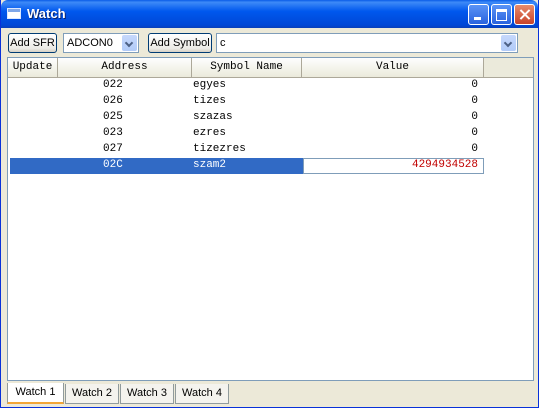  I want to click on close-button, so click(524, 14).